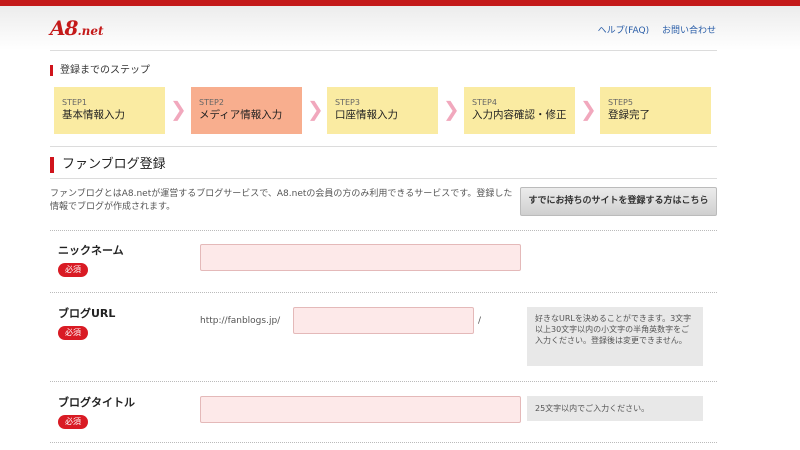 The height and width of the screenshot is (450, 800). What do you see at coordinates (360, 257) in the screenshot?
I see `nickname-input` at bounding box center [360, 257].